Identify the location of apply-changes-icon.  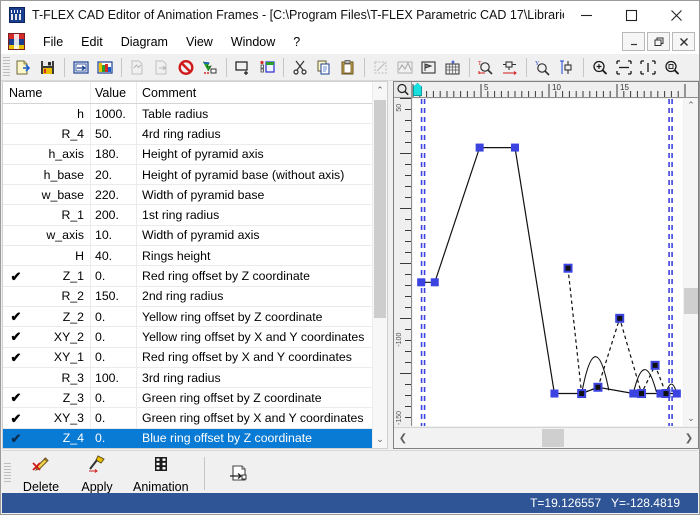
(210, 67).